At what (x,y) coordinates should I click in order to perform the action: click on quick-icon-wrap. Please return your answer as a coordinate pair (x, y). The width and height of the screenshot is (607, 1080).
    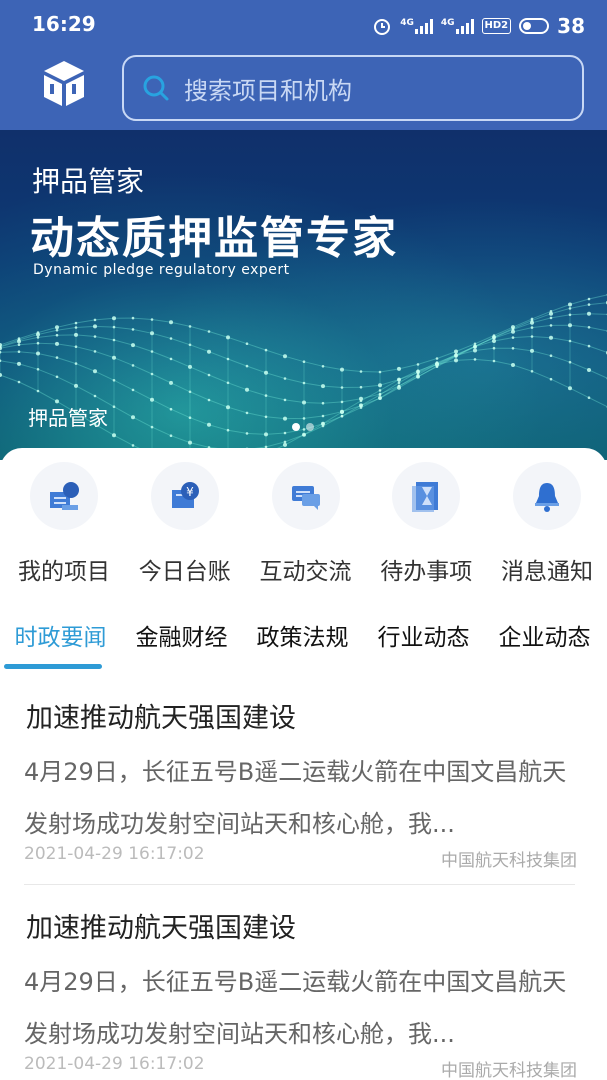
    Looking at the image, I should click on (547, 496).